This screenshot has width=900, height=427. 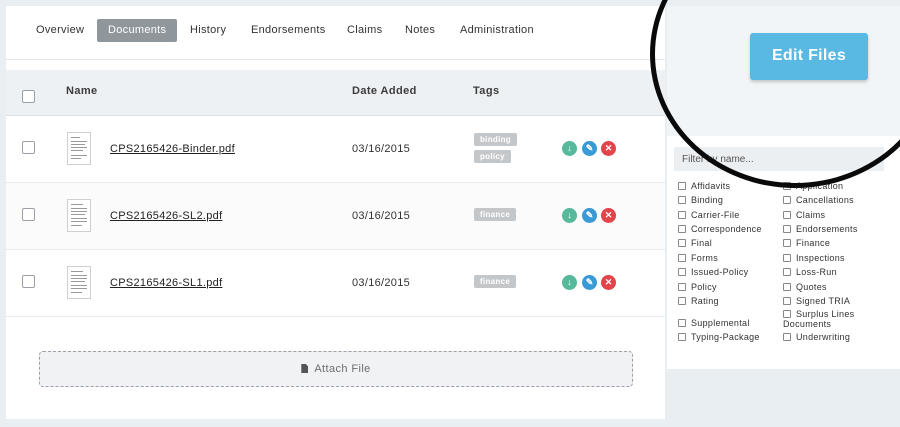 What do you see at coordinates (811, 287) in the screenshot?
I see `filter-option-label: Quotes` at bounding box center [811, 287].